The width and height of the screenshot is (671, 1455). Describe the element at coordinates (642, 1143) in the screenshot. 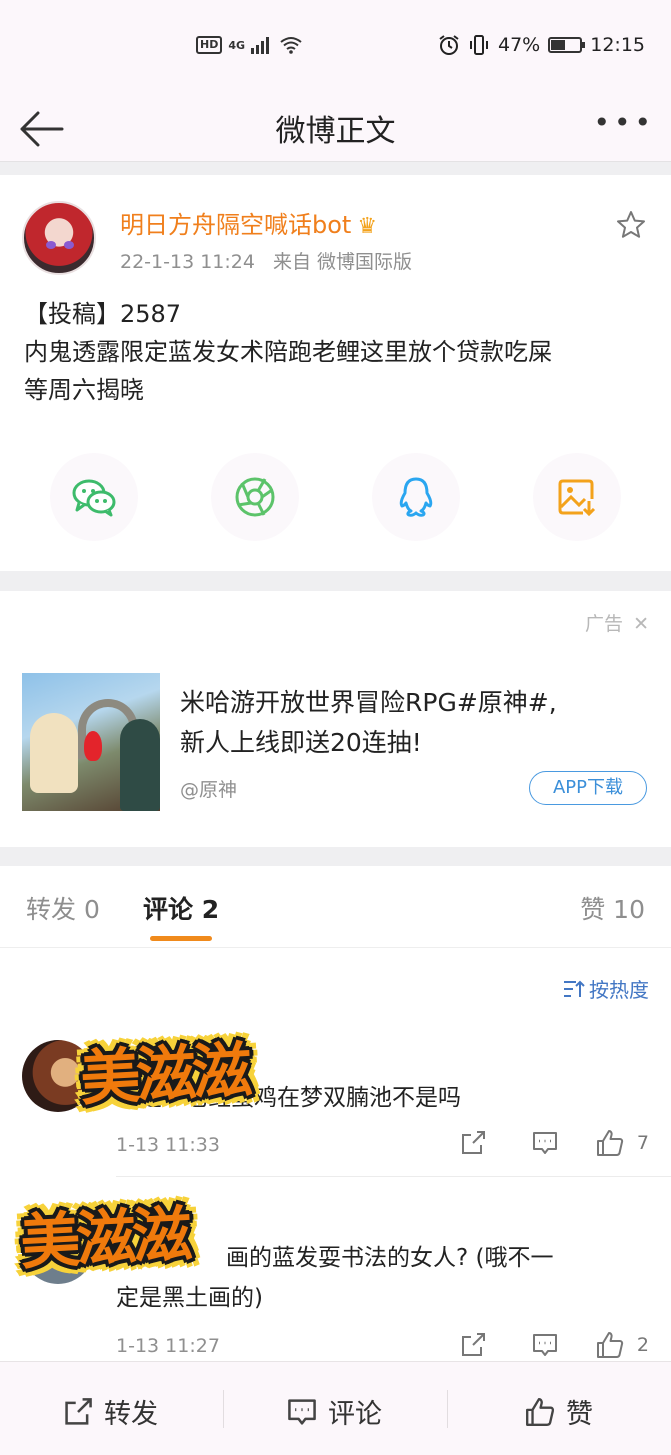

I see `like-count: 7` at that location.